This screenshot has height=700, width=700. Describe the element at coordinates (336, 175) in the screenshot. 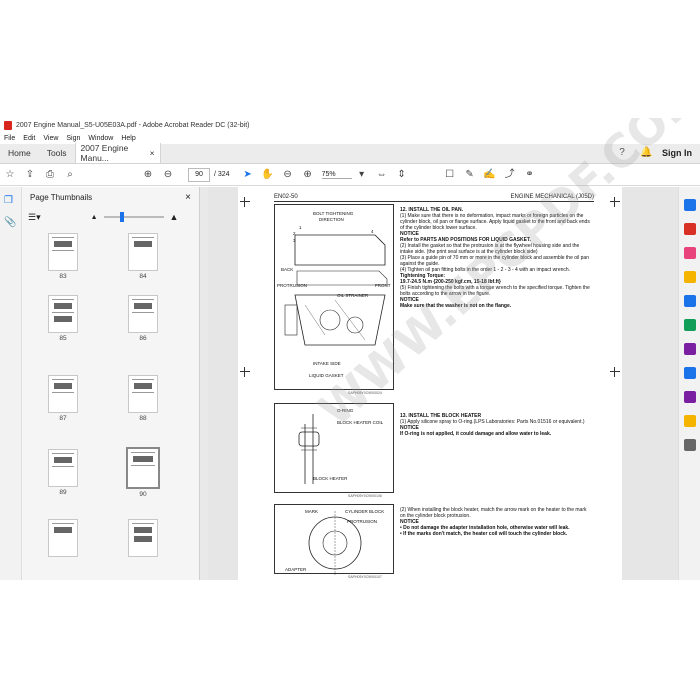

I see `zoom-select: 75%` at that location.